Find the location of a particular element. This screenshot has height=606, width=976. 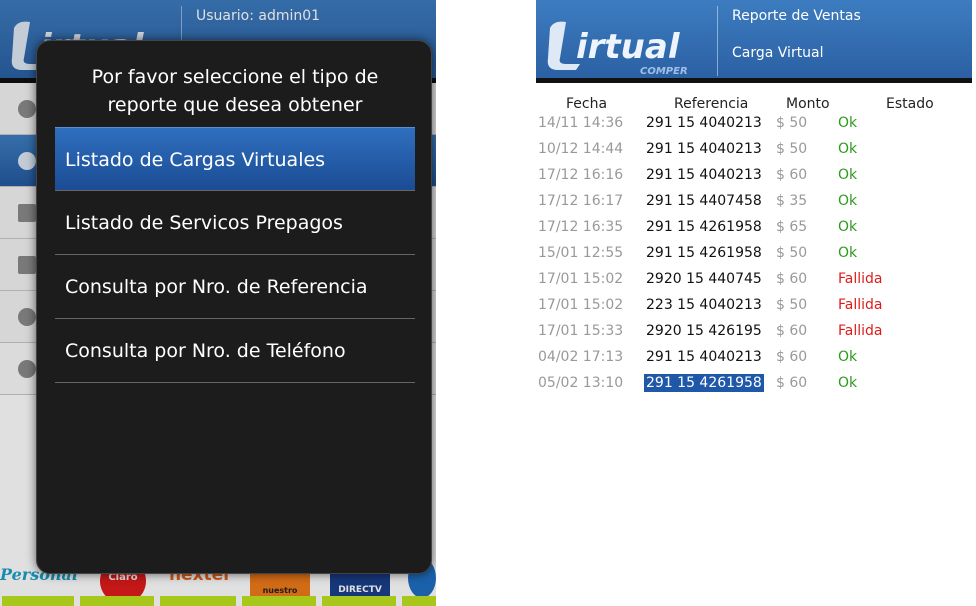

row-fecha: 17/12 16:16 is located at coordinates (581, 175).